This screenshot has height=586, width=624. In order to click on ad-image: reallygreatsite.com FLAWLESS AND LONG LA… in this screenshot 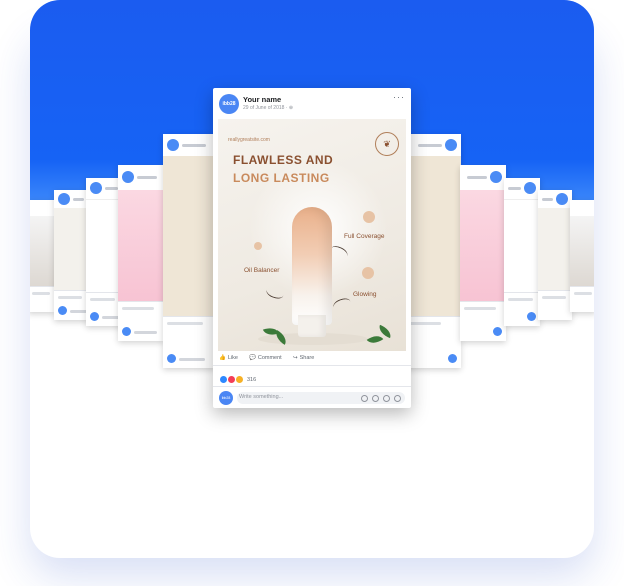, I will do `click(312, 235)`.